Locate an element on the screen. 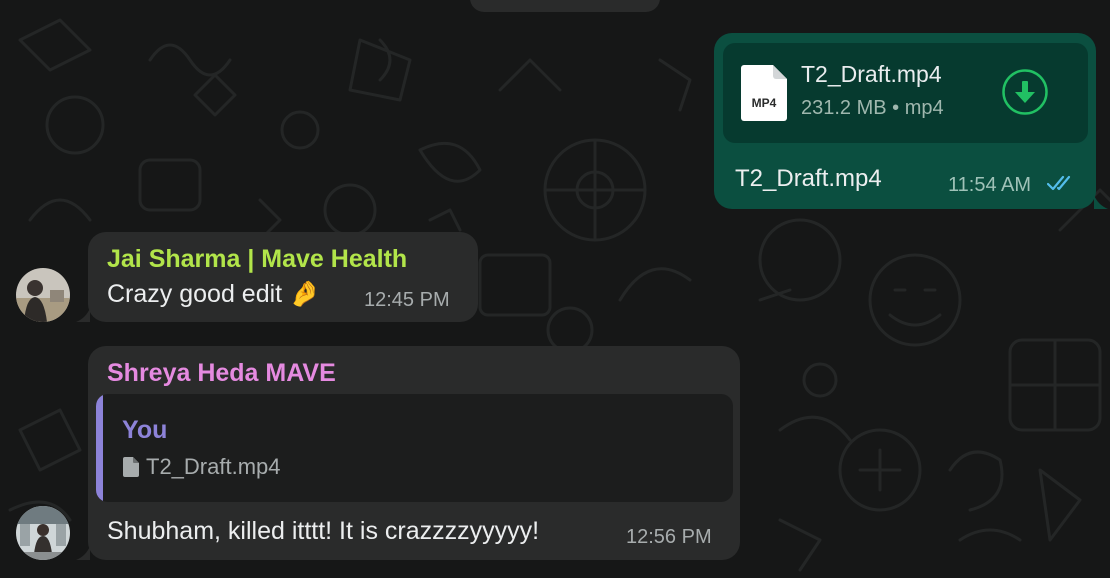 The image size is (1110, 578). sender-name: Jai Sharma | Mave Health is located at coordinates (257, 259).